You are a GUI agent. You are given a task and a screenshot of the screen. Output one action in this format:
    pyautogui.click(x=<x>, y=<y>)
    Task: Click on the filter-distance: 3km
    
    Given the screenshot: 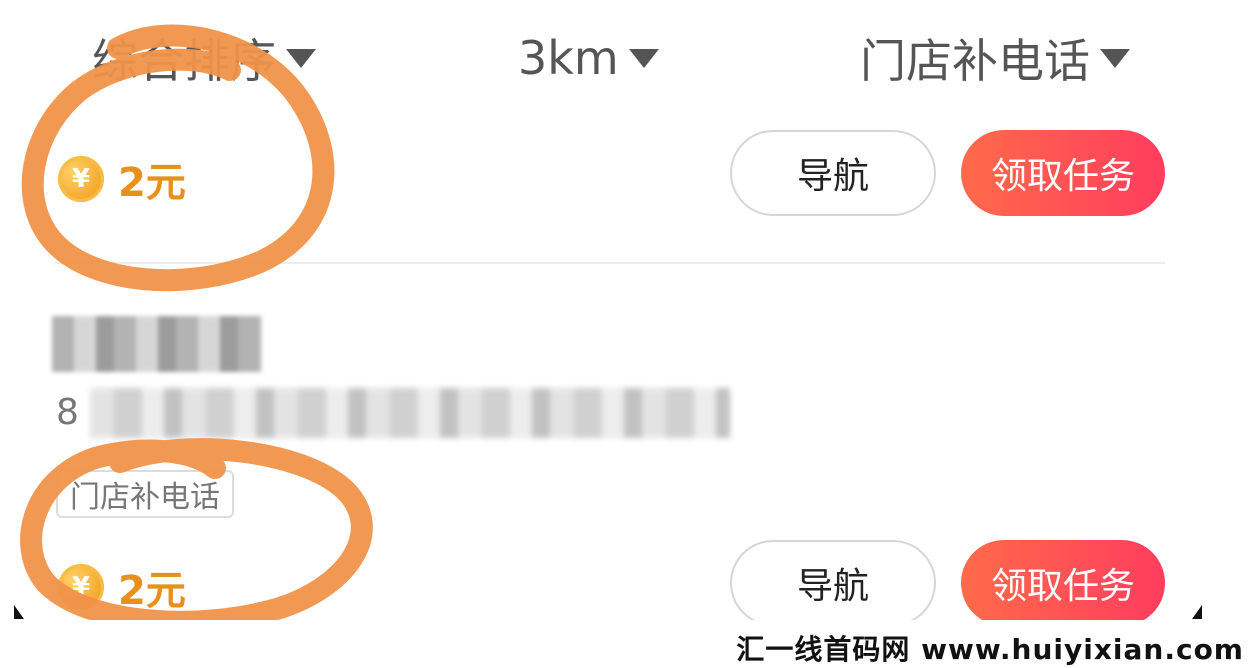 What is the action you would take?
    pyautogui.click(x=588, y=58)
    